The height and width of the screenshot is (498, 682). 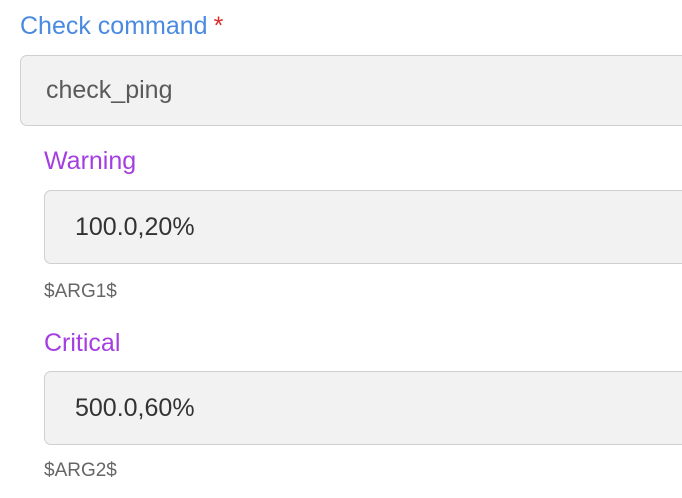 What do you see at coordinates (80, 291) in the screenshot?
I see `warning-arg-hint: $ARG1$` at bounding box center [80, 291].